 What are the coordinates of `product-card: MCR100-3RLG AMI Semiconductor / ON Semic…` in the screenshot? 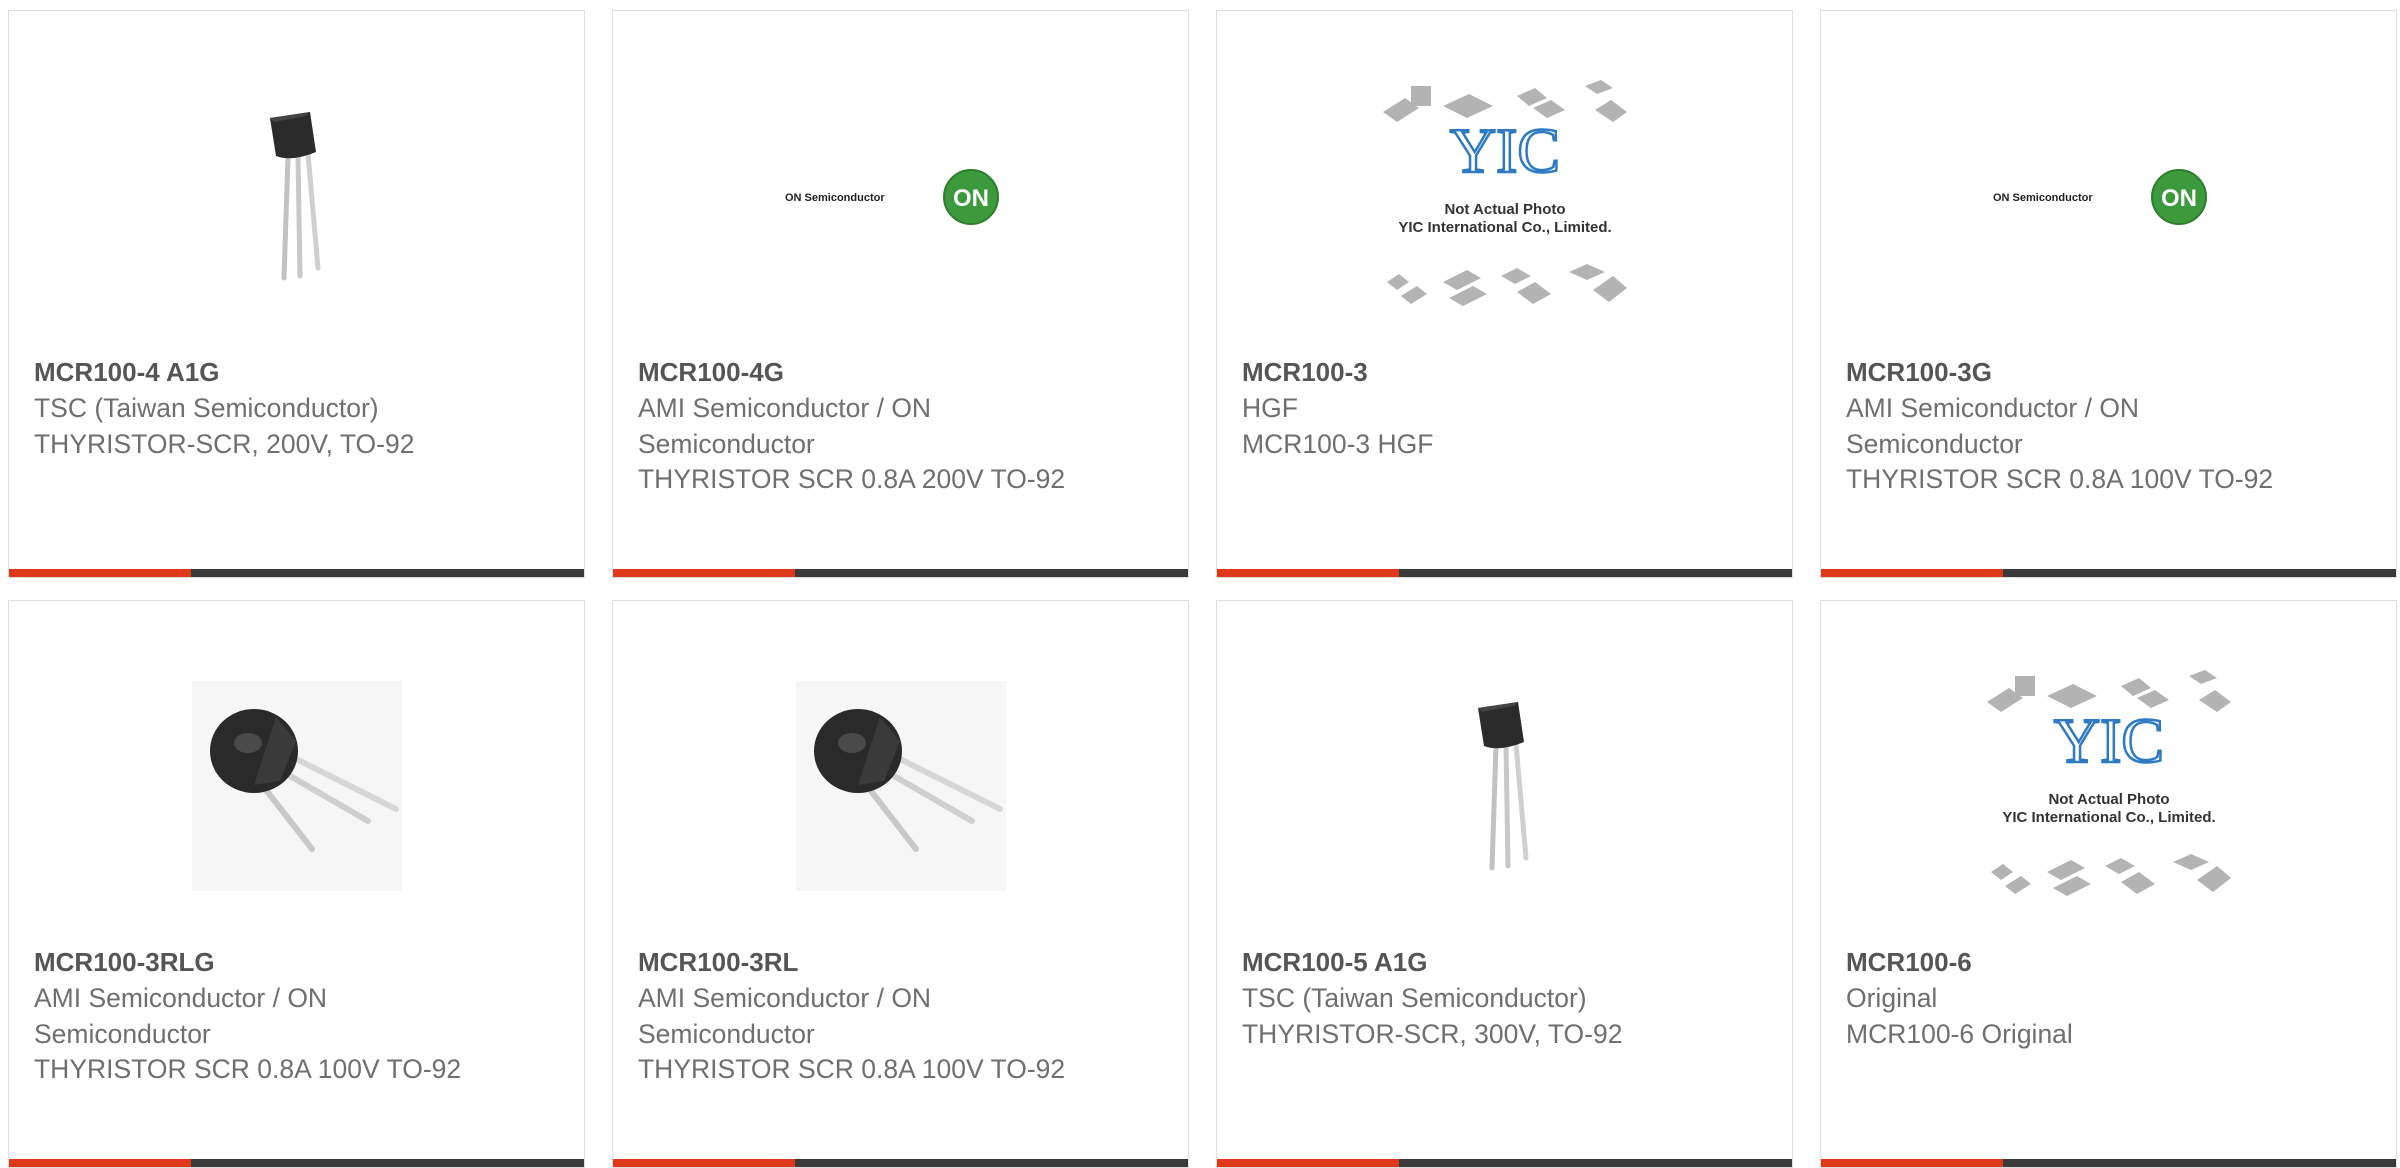 It's located at (296, 884).